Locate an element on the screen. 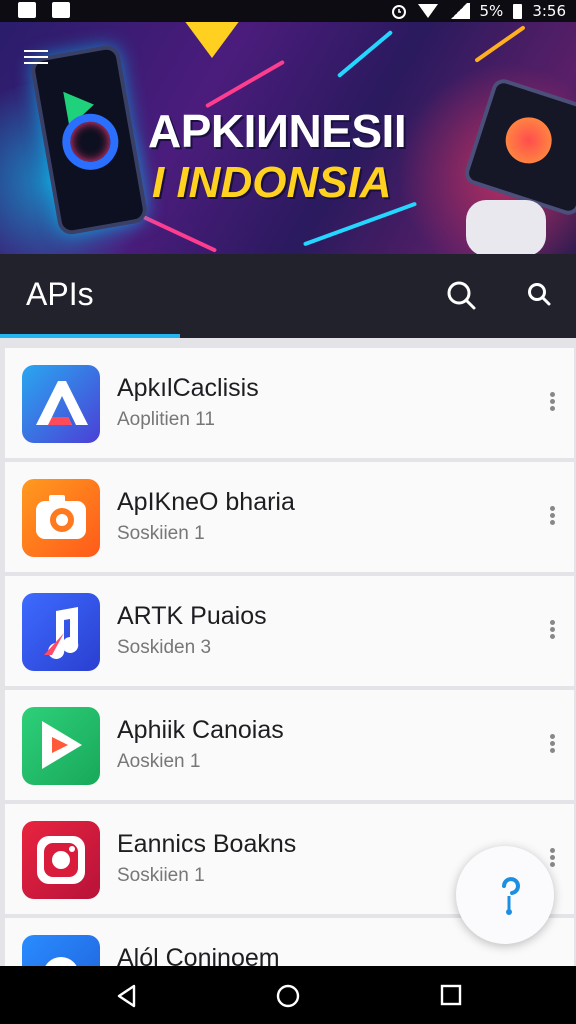  camera-app-icon is located at coordinates (61, 518).